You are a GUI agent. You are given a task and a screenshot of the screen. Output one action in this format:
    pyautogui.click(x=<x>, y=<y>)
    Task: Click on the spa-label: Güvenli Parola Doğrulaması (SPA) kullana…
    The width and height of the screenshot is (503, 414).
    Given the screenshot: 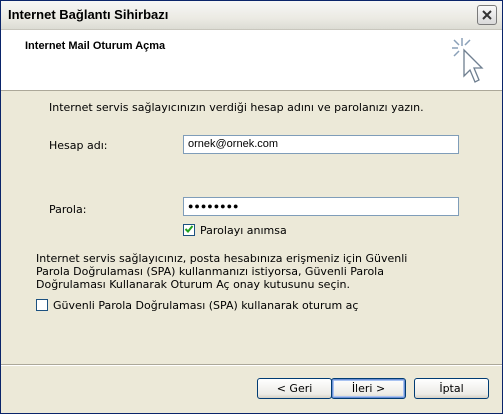 What is the action you would take?
    pyautogui.click(x=205, y=305)
    